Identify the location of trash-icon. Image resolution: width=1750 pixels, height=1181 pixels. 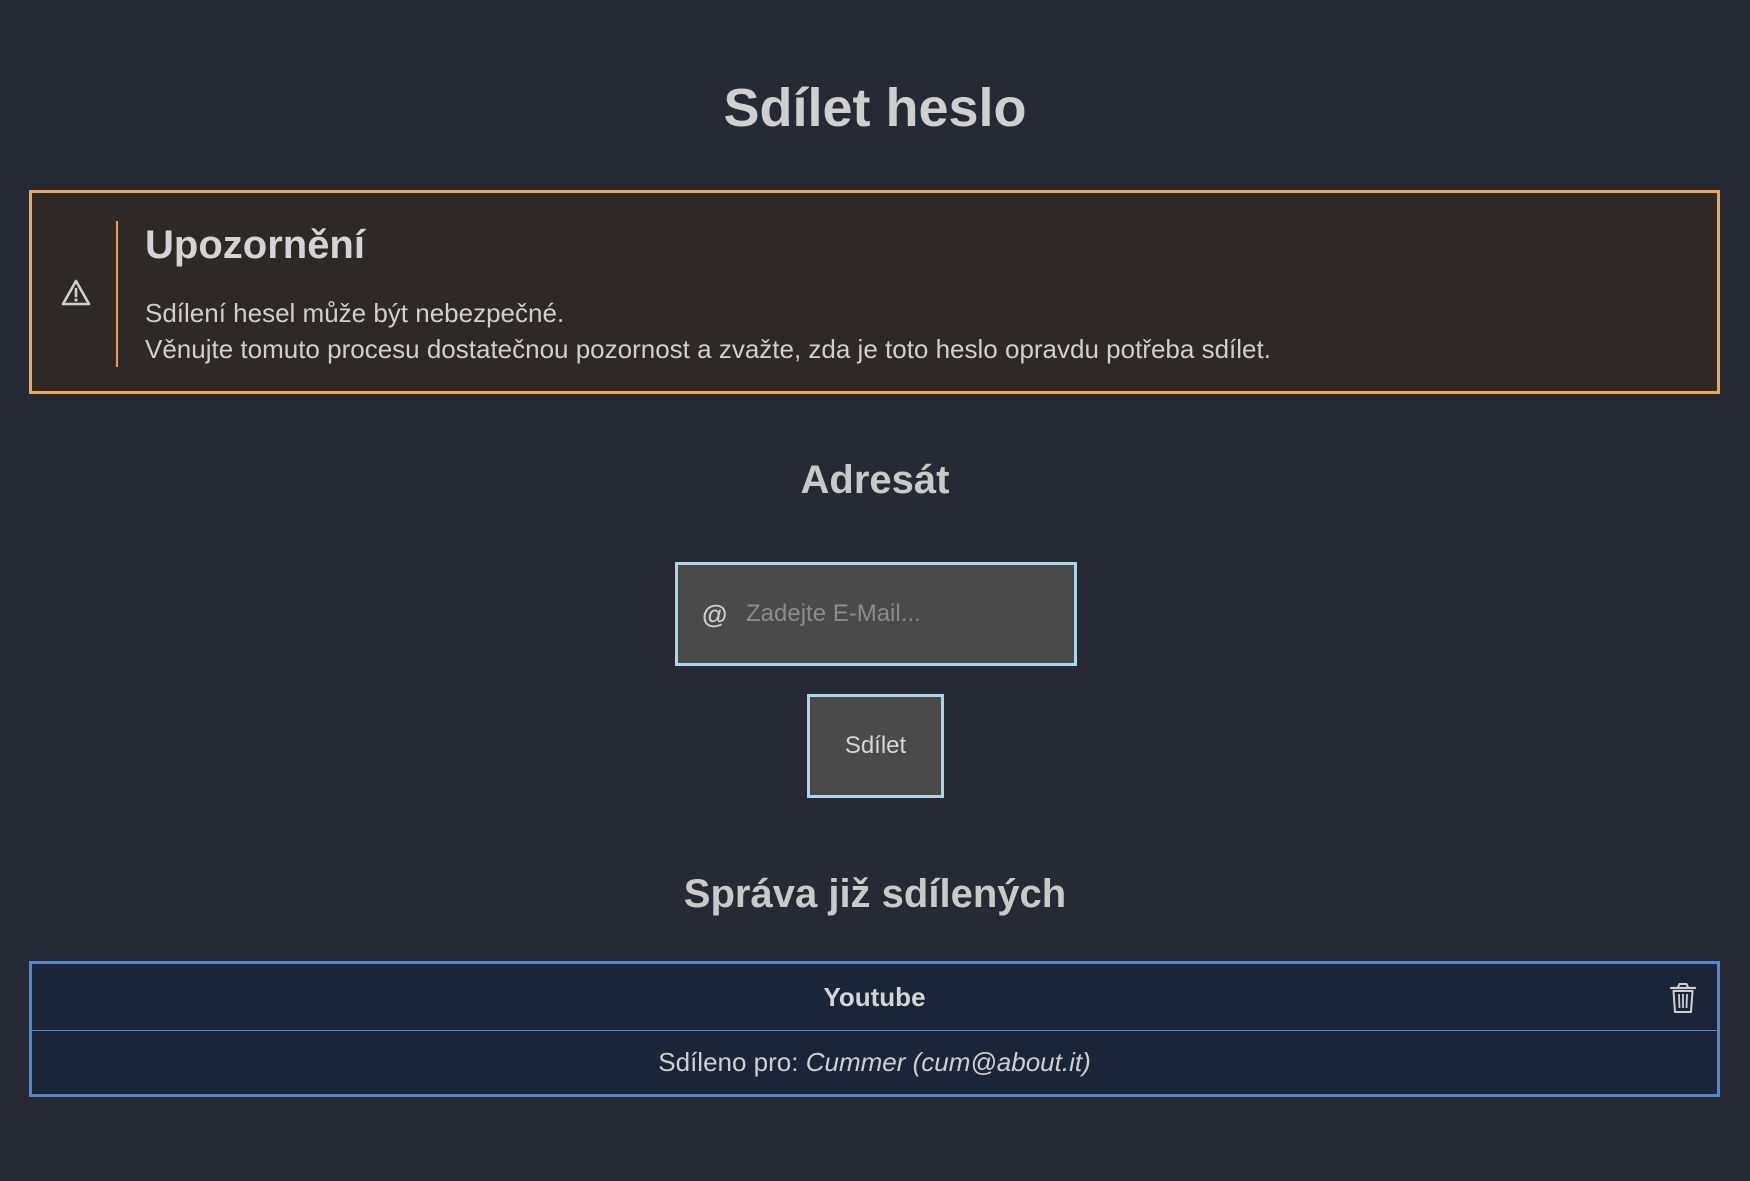
(1683, 998).